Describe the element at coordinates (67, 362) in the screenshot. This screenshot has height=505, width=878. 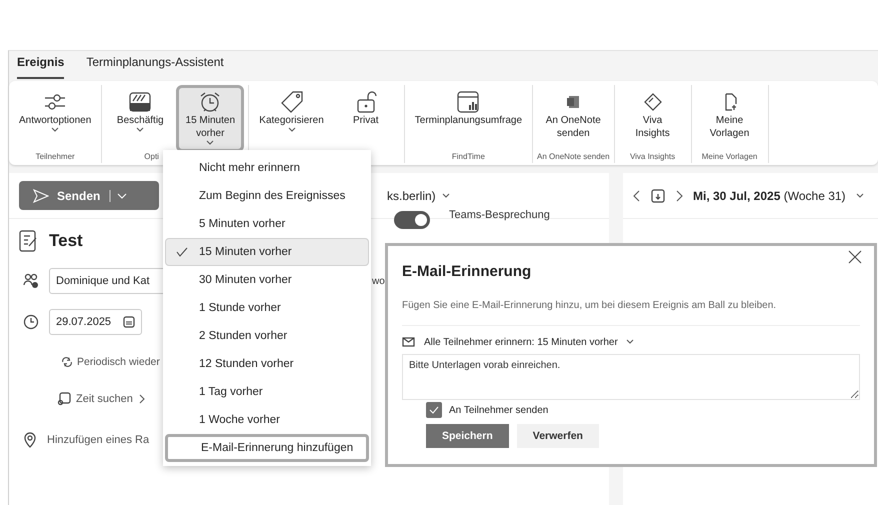
I see `repeat-icon` at that location.